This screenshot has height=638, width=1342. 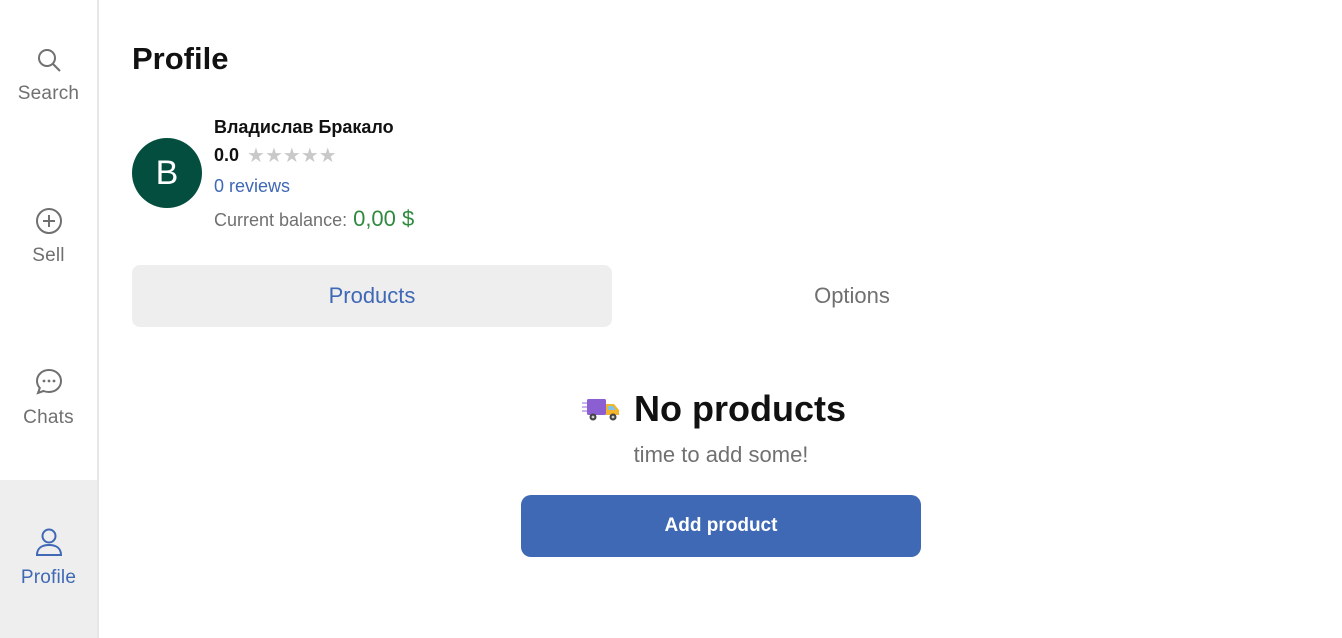 What do you see at coordinates (48, 80) in the screenshot?
I see `sidebar-item-search: Search` at bounding box center [48, 80].